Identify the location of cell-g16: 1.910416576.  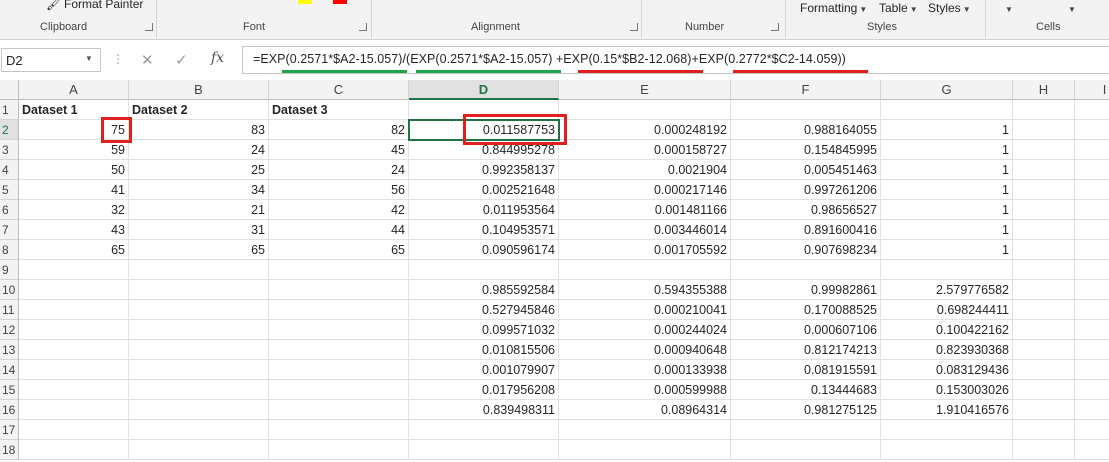
(947, 410).